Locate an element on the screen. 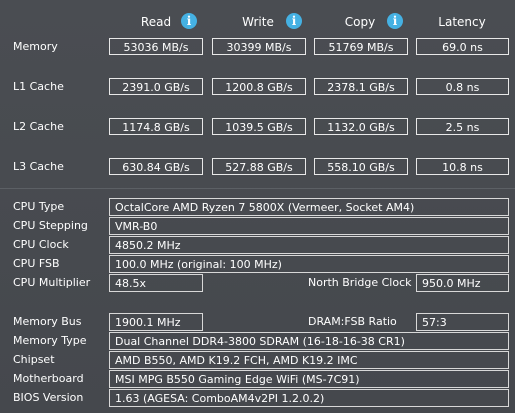 The image size is (515, 413). memory-read-value: 53036 MB/s is located at coordinates (156, 46).